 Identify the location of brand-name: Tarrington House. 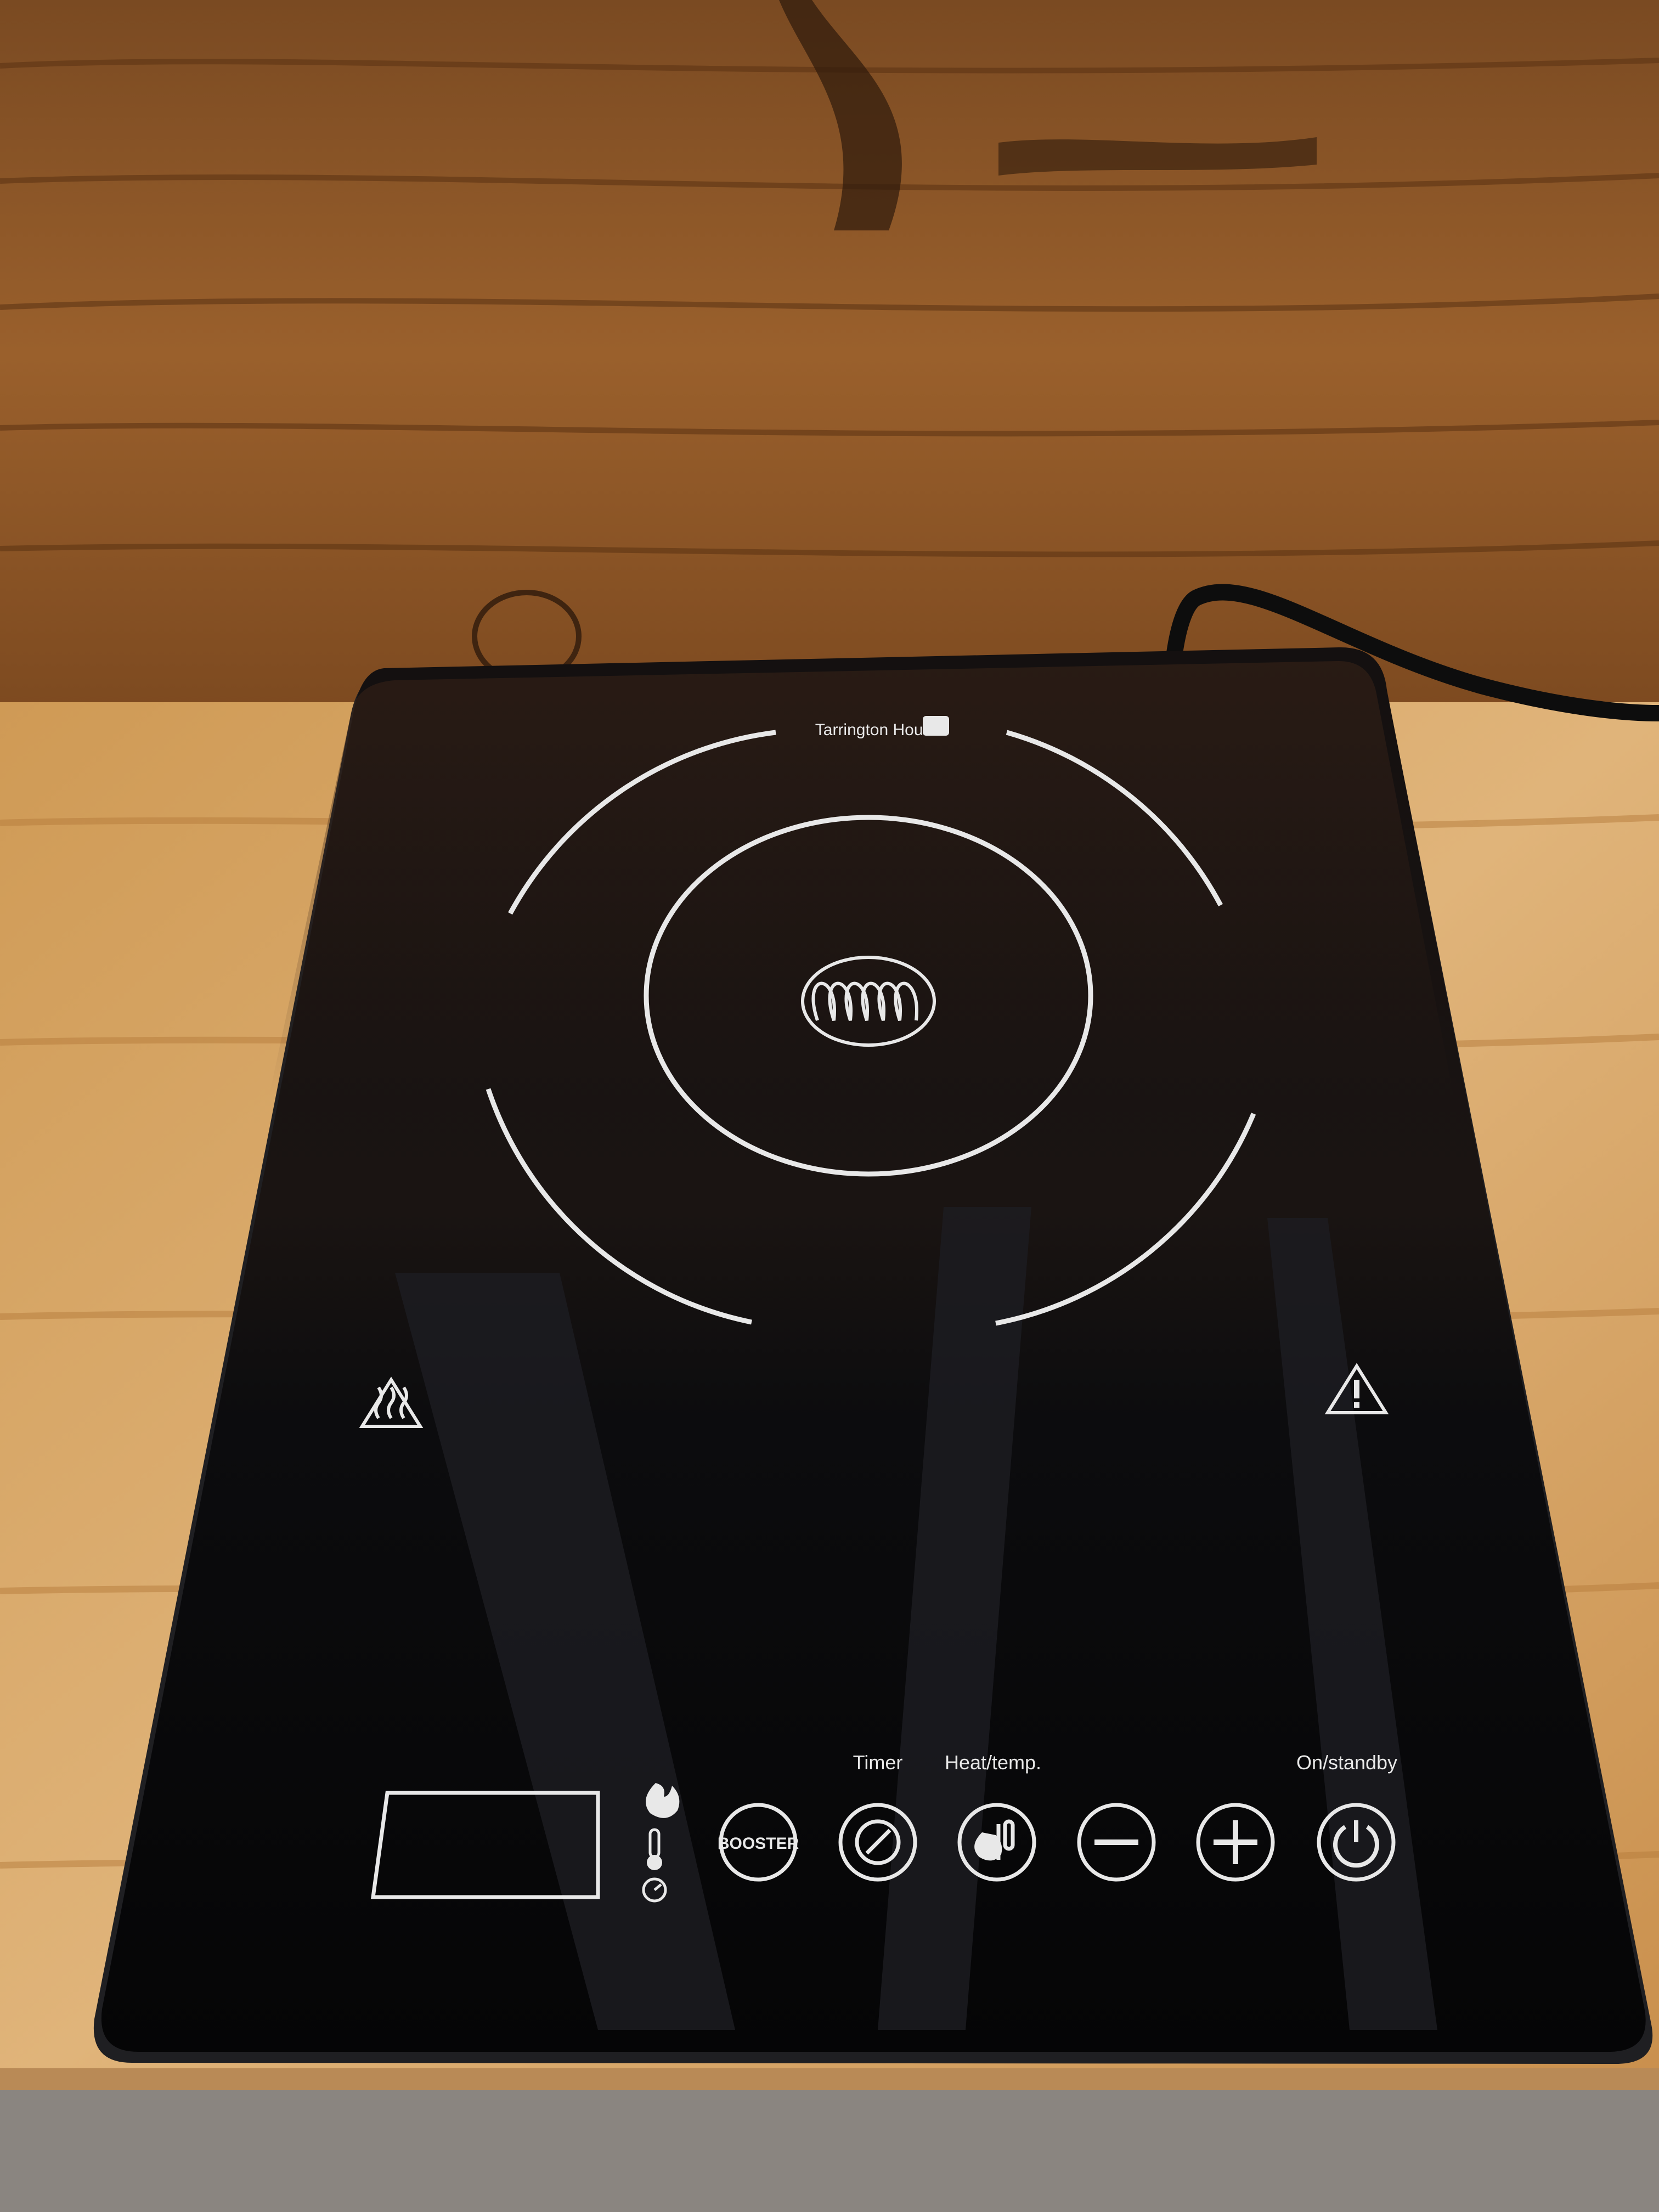
(878, 730).